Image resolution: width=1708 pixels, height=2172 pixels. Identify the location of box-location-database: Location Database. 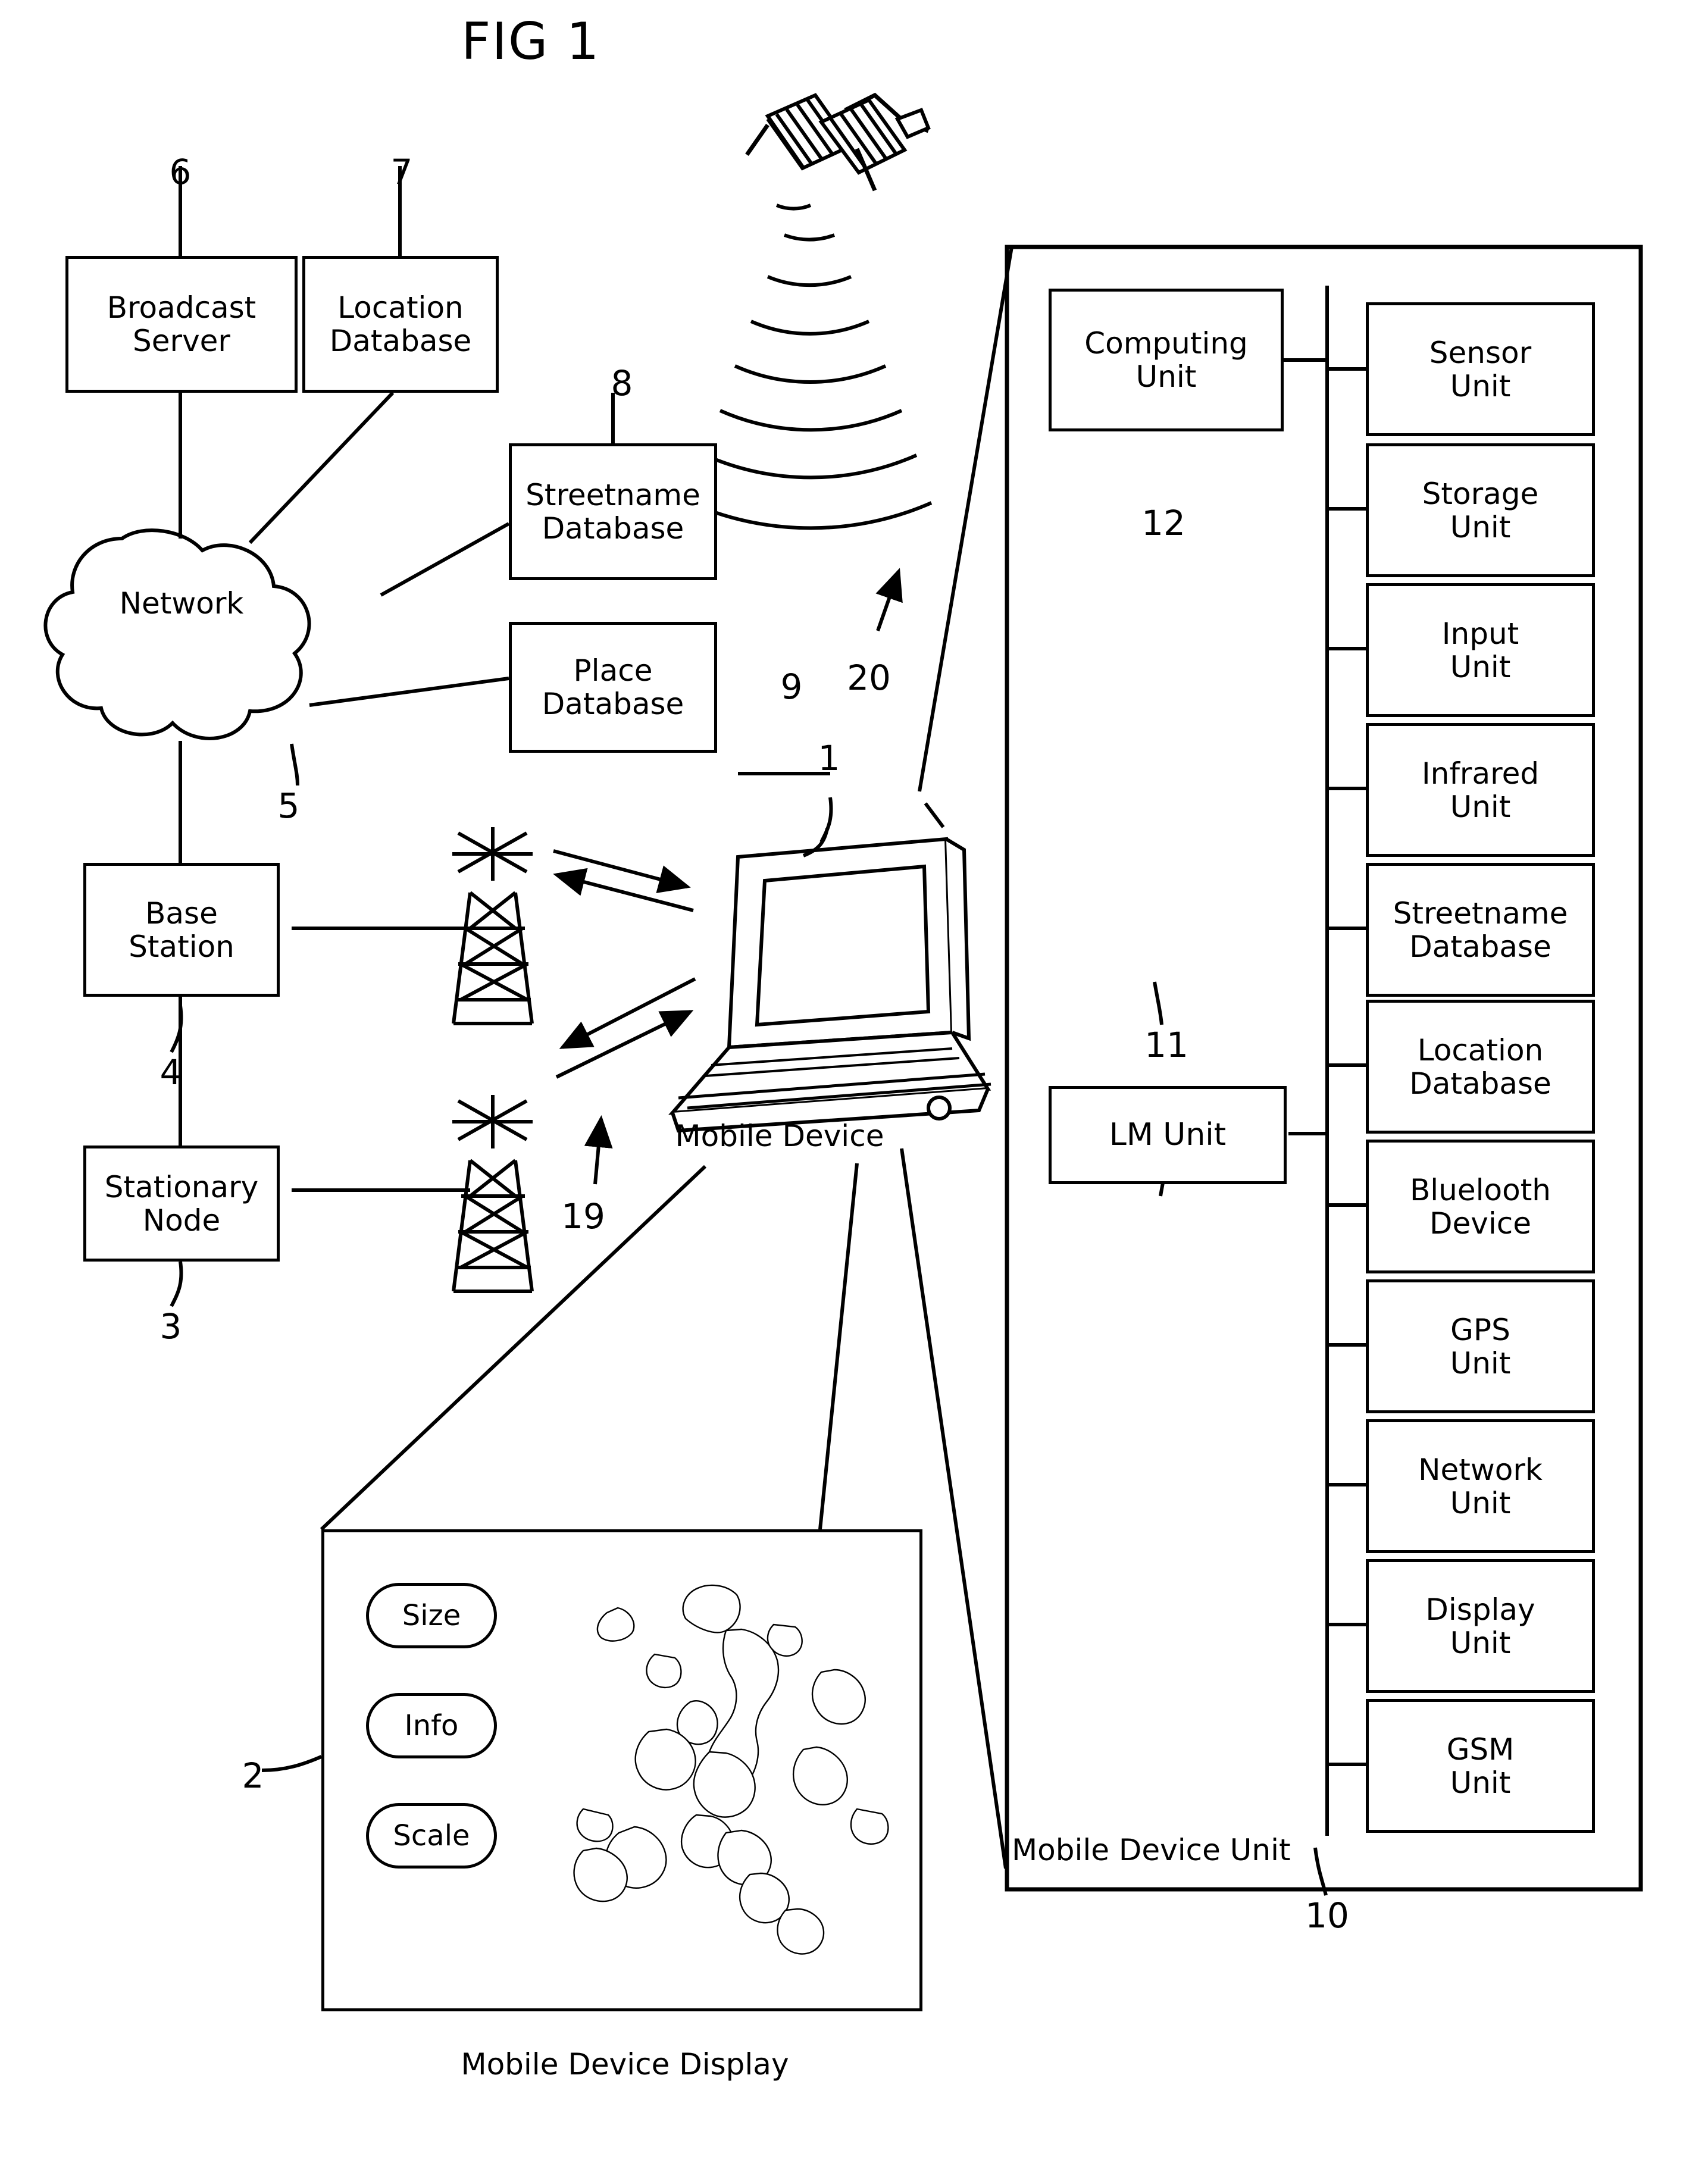
(400, 324).